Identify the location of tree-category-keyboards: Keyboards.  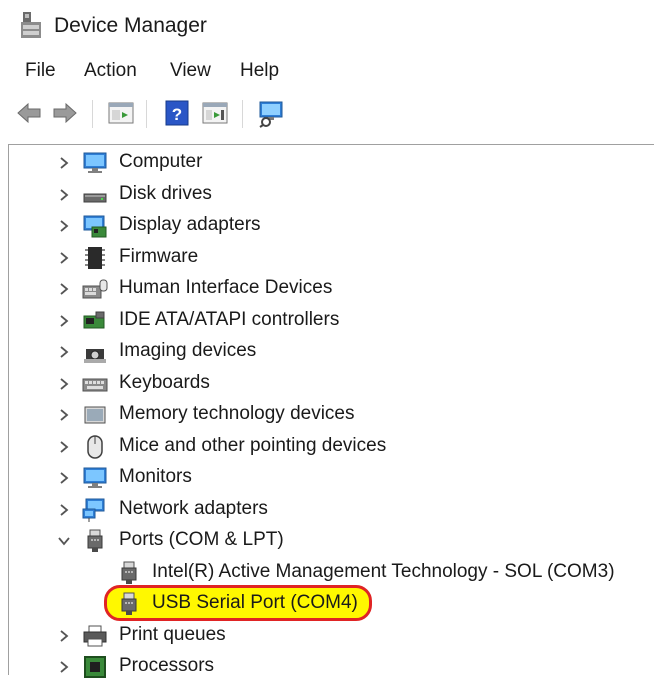
(327, 384).